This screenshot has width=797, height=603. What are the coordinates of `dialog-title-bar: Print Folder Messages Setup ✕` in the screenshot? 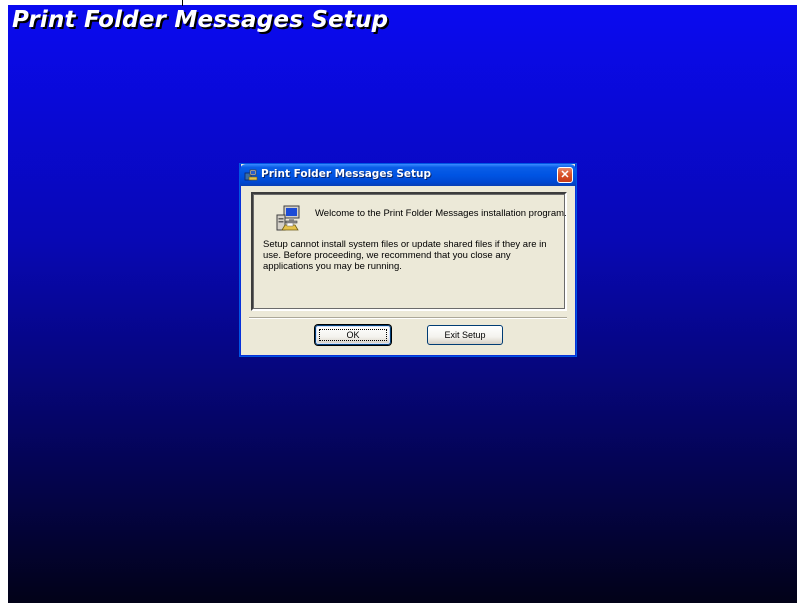 It's located at (408, 175).